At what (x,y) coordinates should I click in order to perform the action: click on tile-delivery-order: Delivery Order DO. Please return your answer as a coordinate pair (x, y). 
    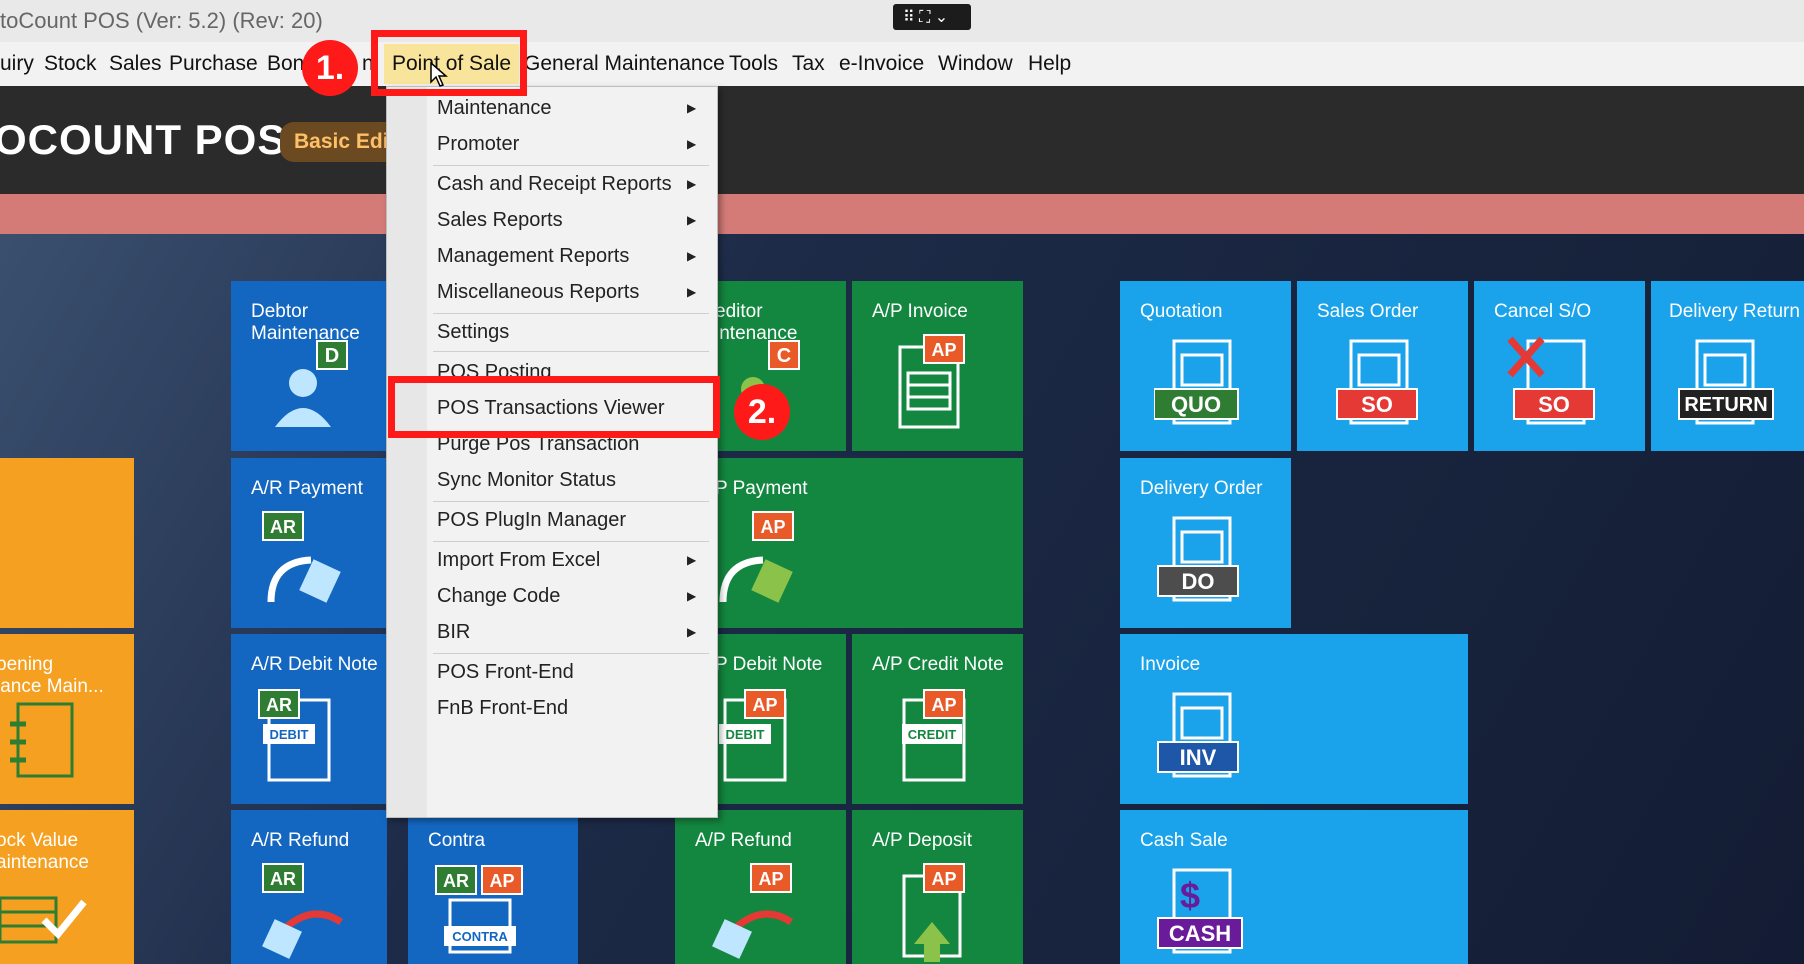
    Looking at the image, I should click on (1205, 543).